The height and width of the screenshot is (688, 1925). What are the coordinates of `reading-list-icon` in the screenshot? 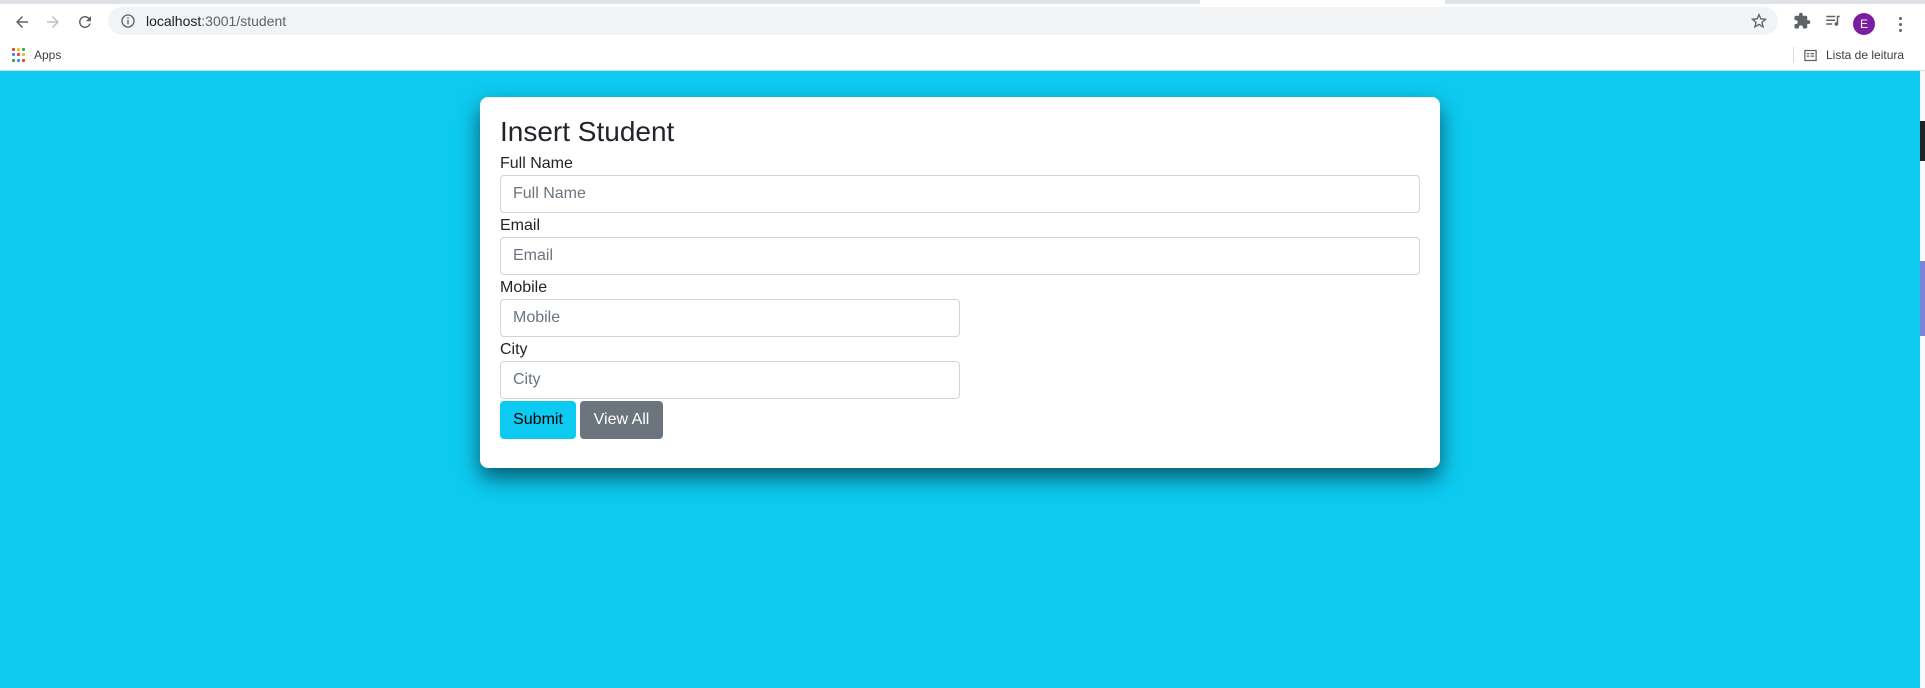 It's located at (1810, 55).